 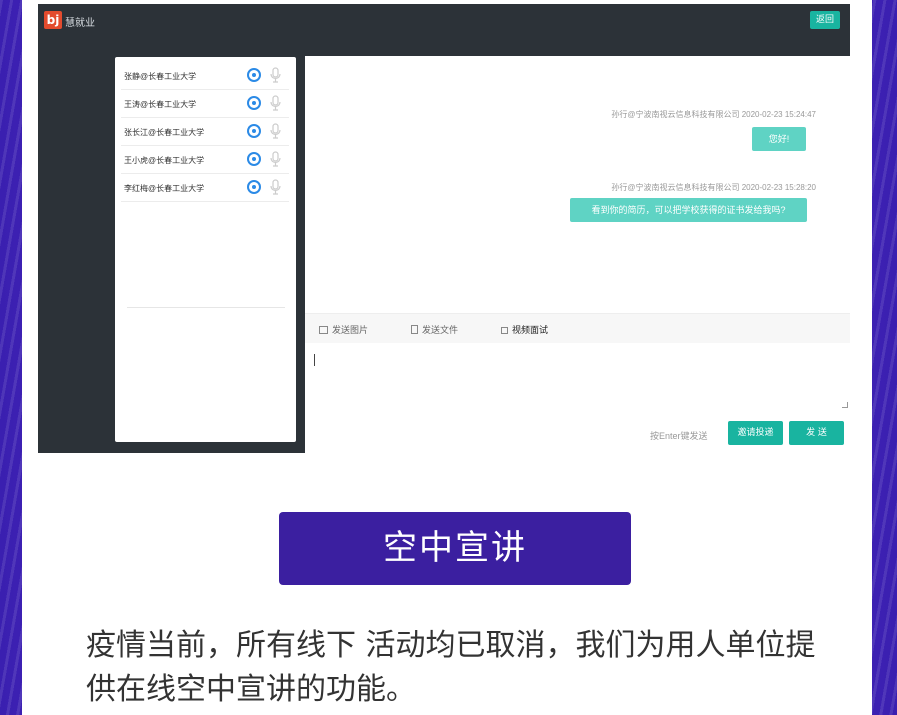 I want to click on send-image-button: 发送图片, so click(x=343, y=329).